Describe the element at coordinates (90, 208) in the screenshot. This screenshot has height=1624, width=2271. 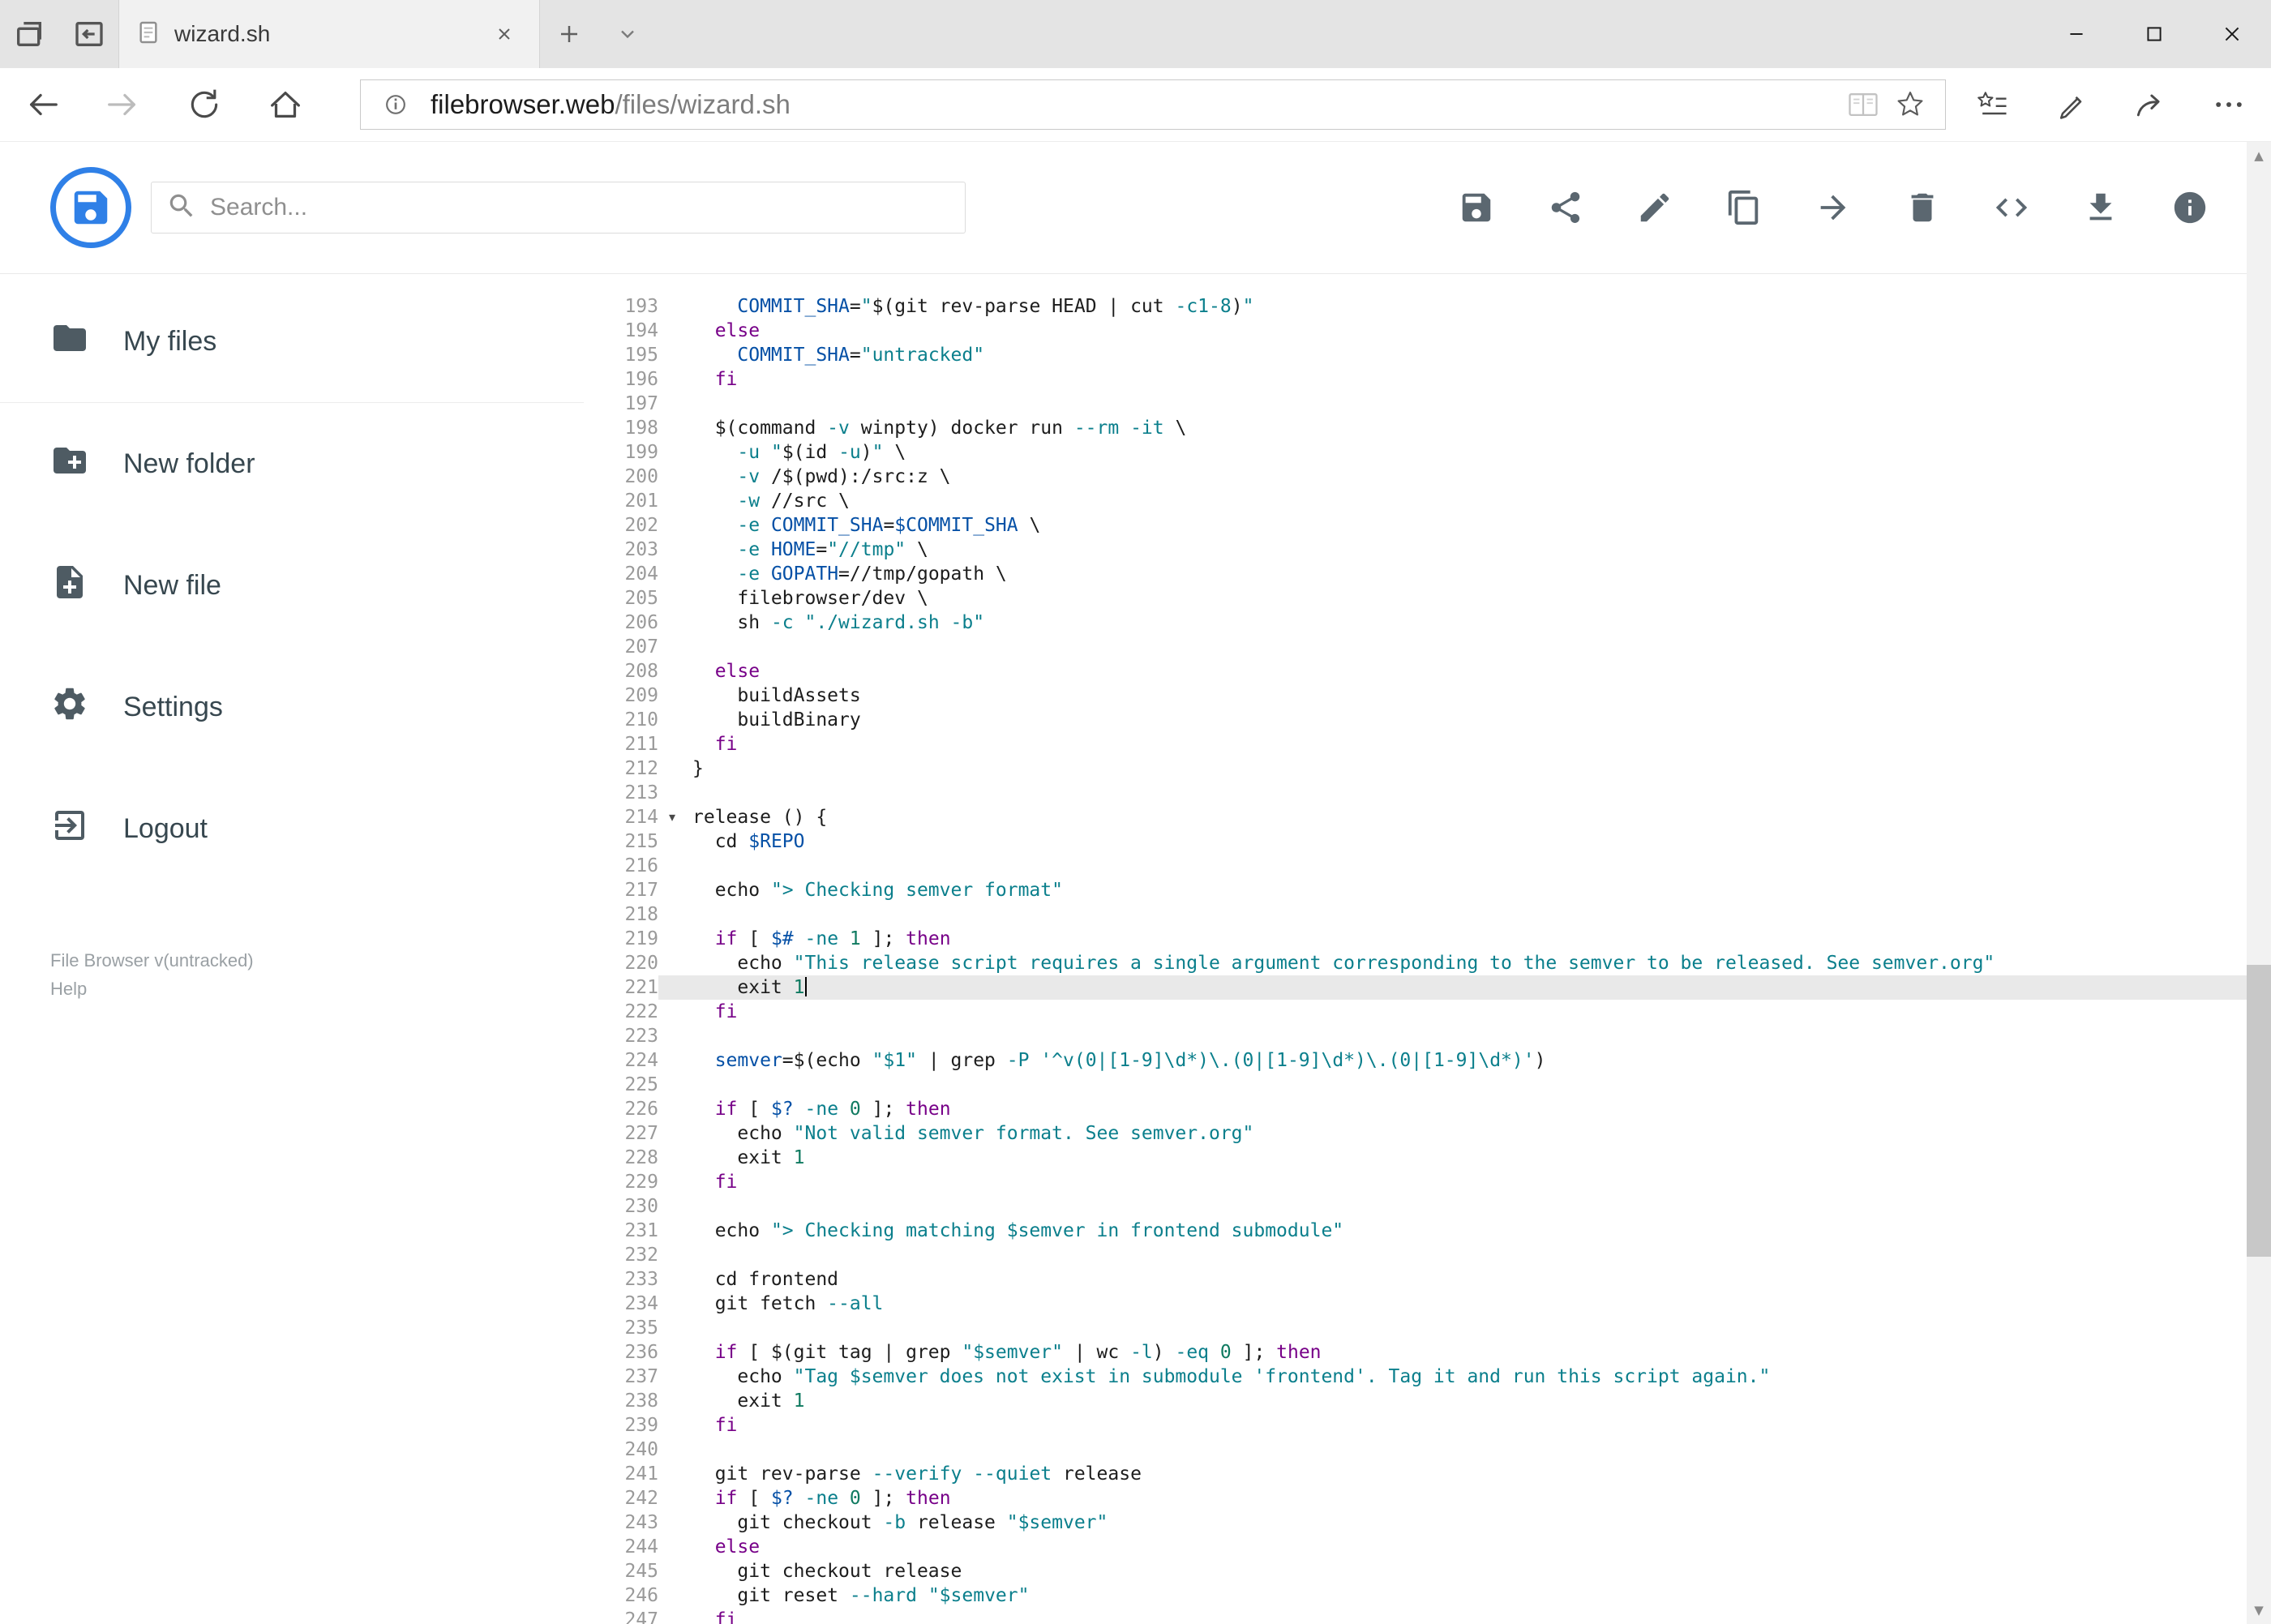
I see `file-browser-logo` at that location.